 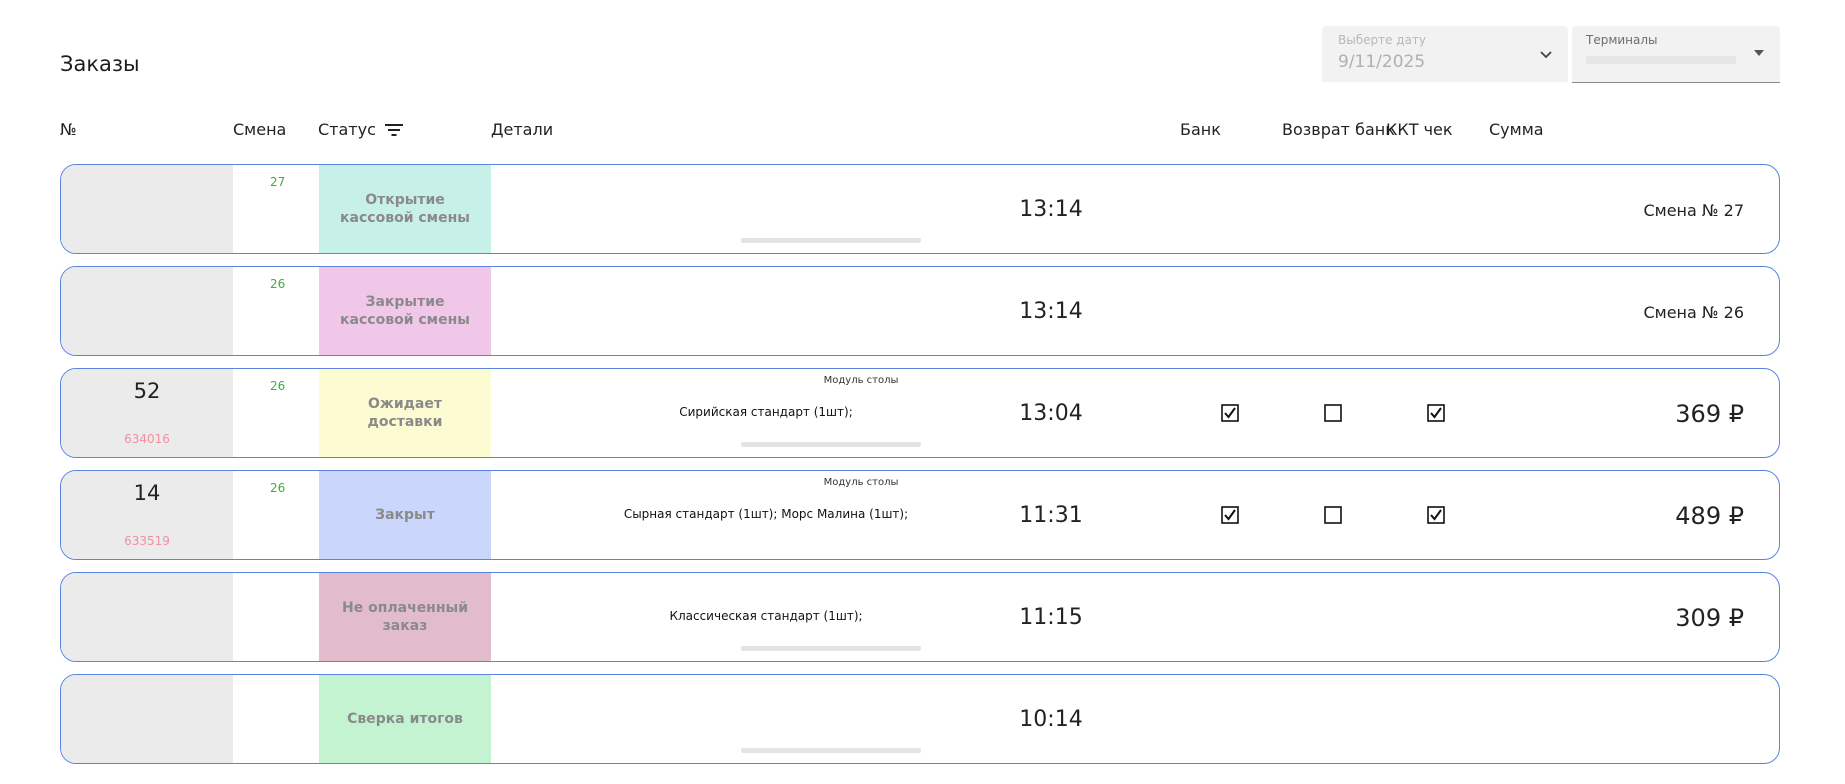 What do you see at coordinates (1419, 129) in the screenshot?
I see `column-header-kkt: ККТ чек` at bounding box center [1419, 129].